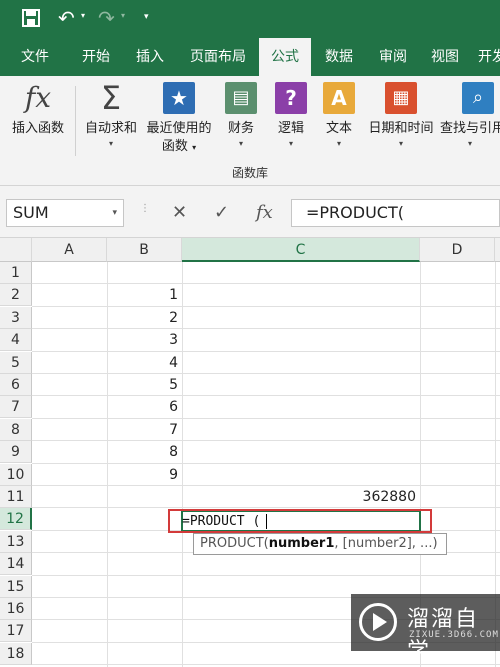  What do you see at coordinates (144, 340) in the screenshot?
I see `cell-b4: 3` at bounding box center [144, 340].